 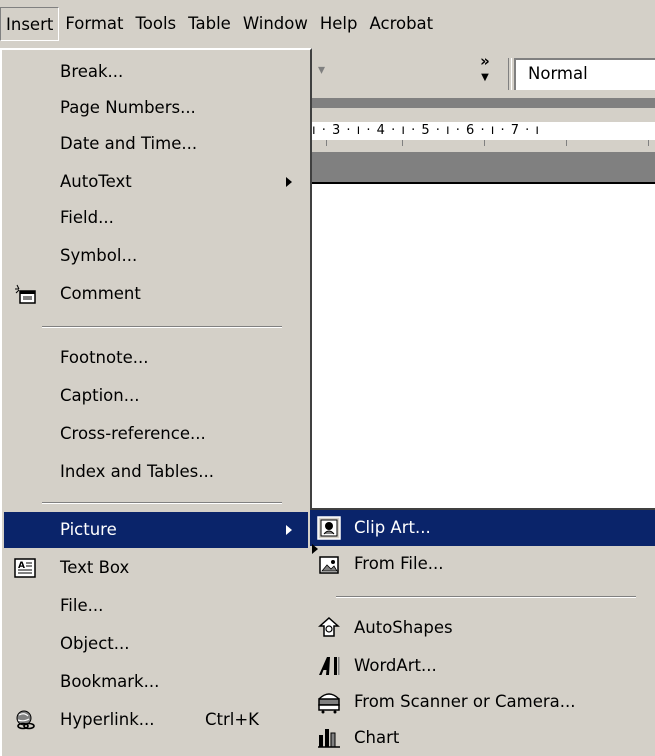 What do you see at coordinates (156, 182) in the screenshot?
I see `menu-item-autotext: AutoText` at bounding box center [156, 182].